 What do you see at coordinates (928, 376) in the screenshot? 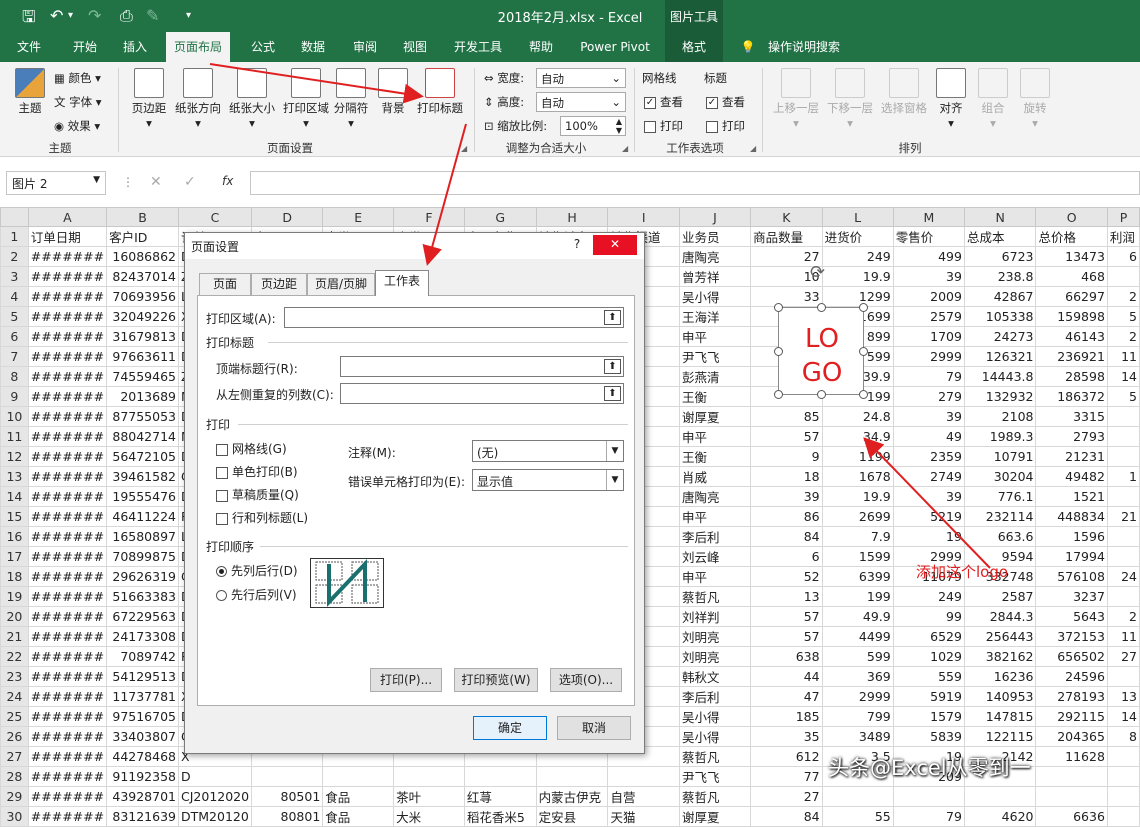
I see `cell: 79` at bounding box center [928, 376].